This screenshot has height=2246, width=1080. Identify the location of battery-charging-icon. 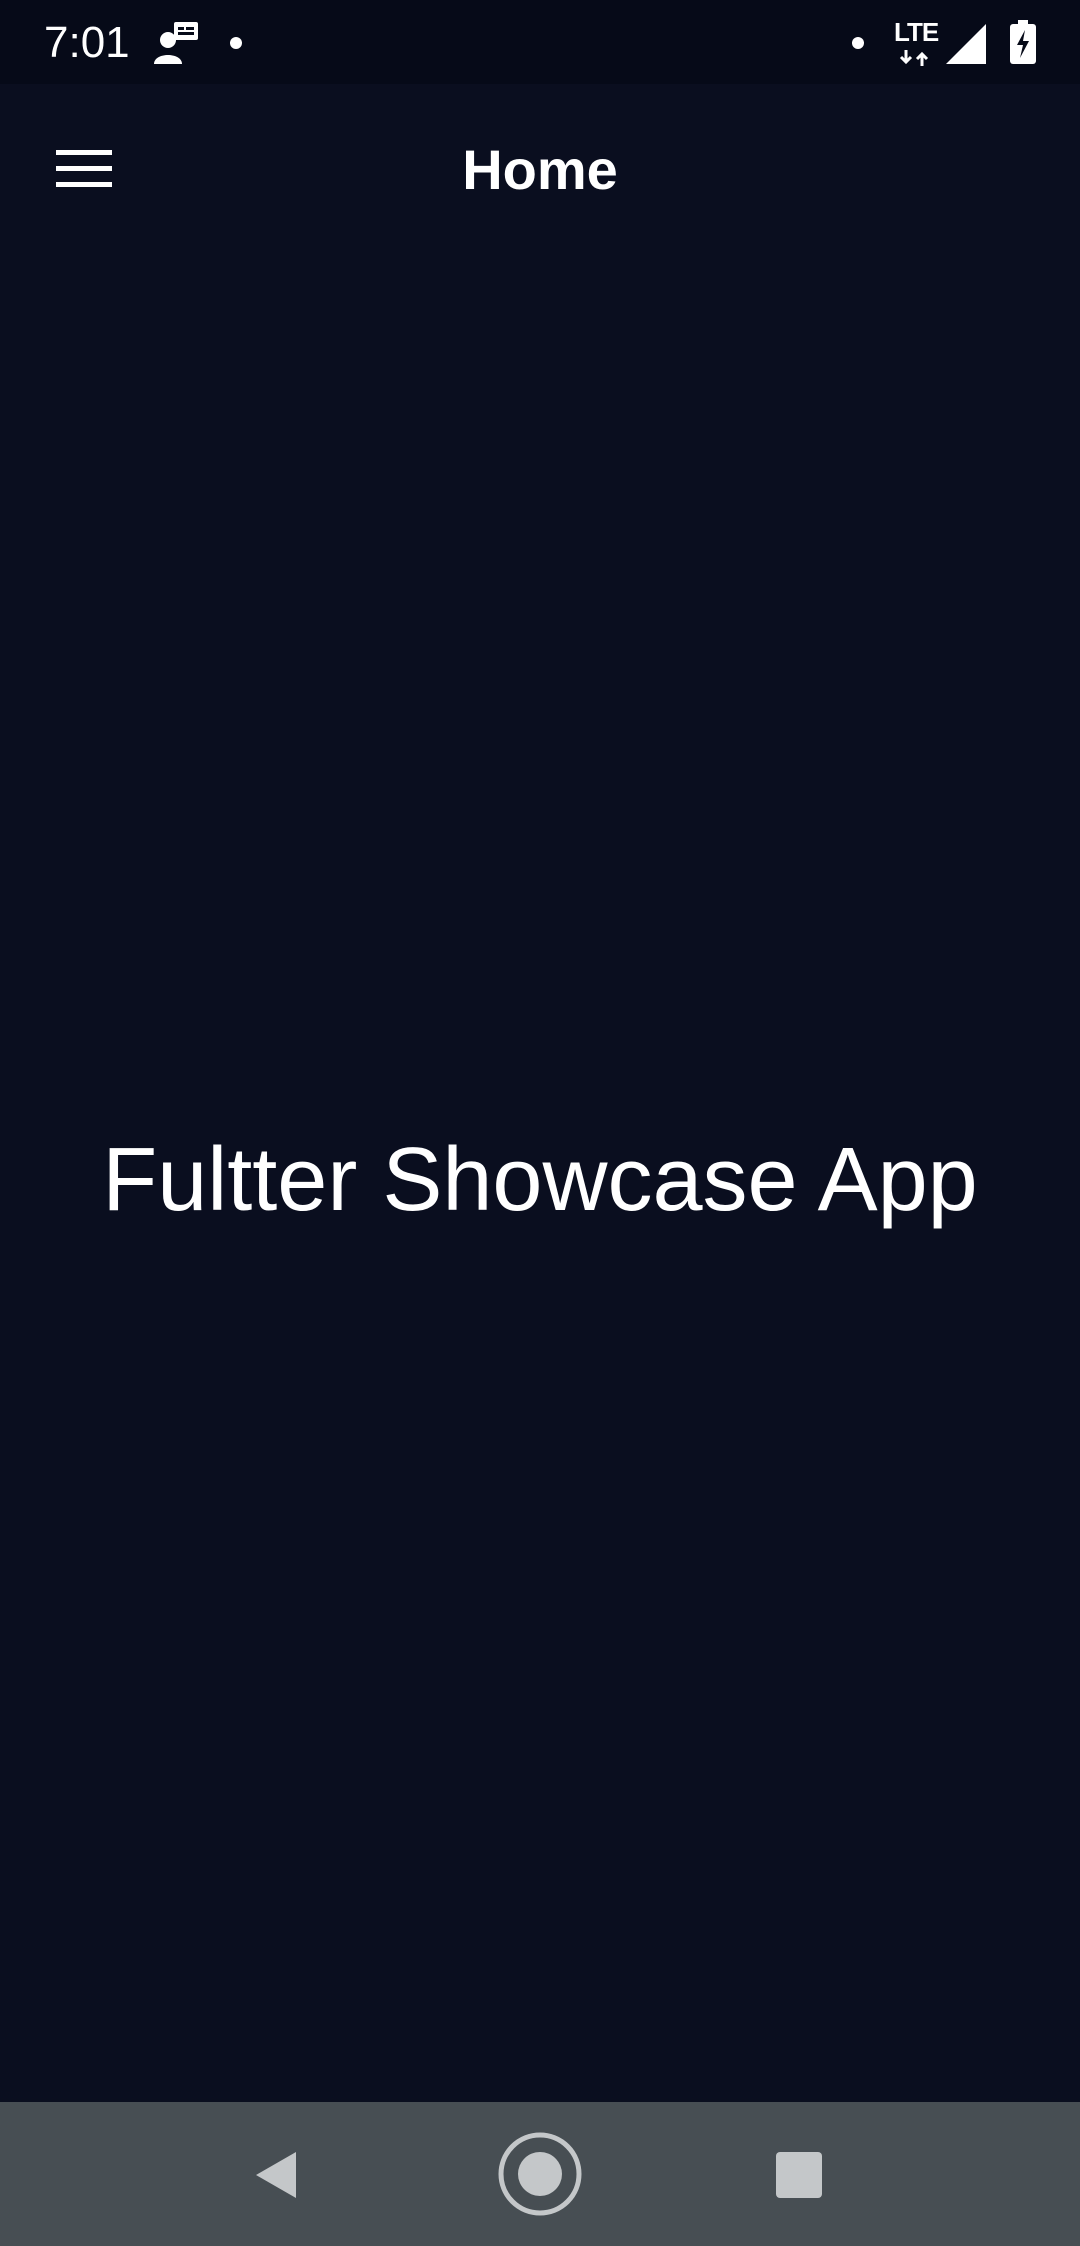
(1023, 42).